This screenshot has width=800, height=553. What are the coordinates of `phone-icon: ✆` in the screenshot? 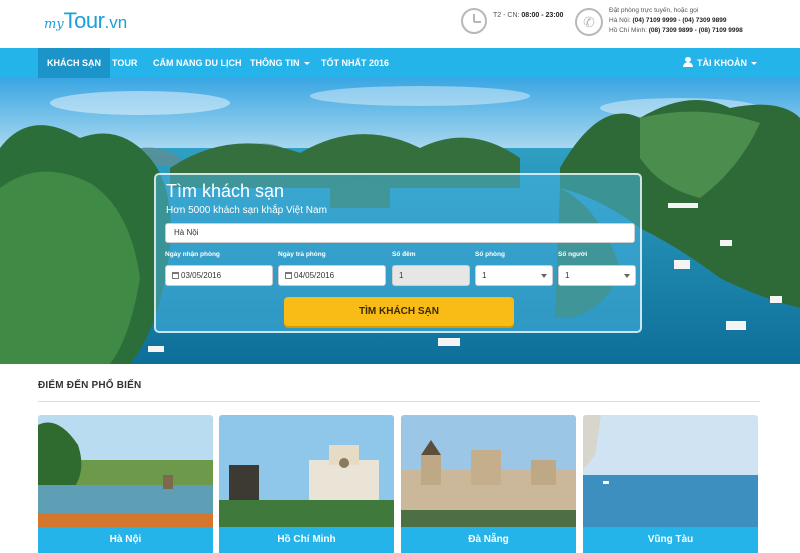 It's located at (589, 22).